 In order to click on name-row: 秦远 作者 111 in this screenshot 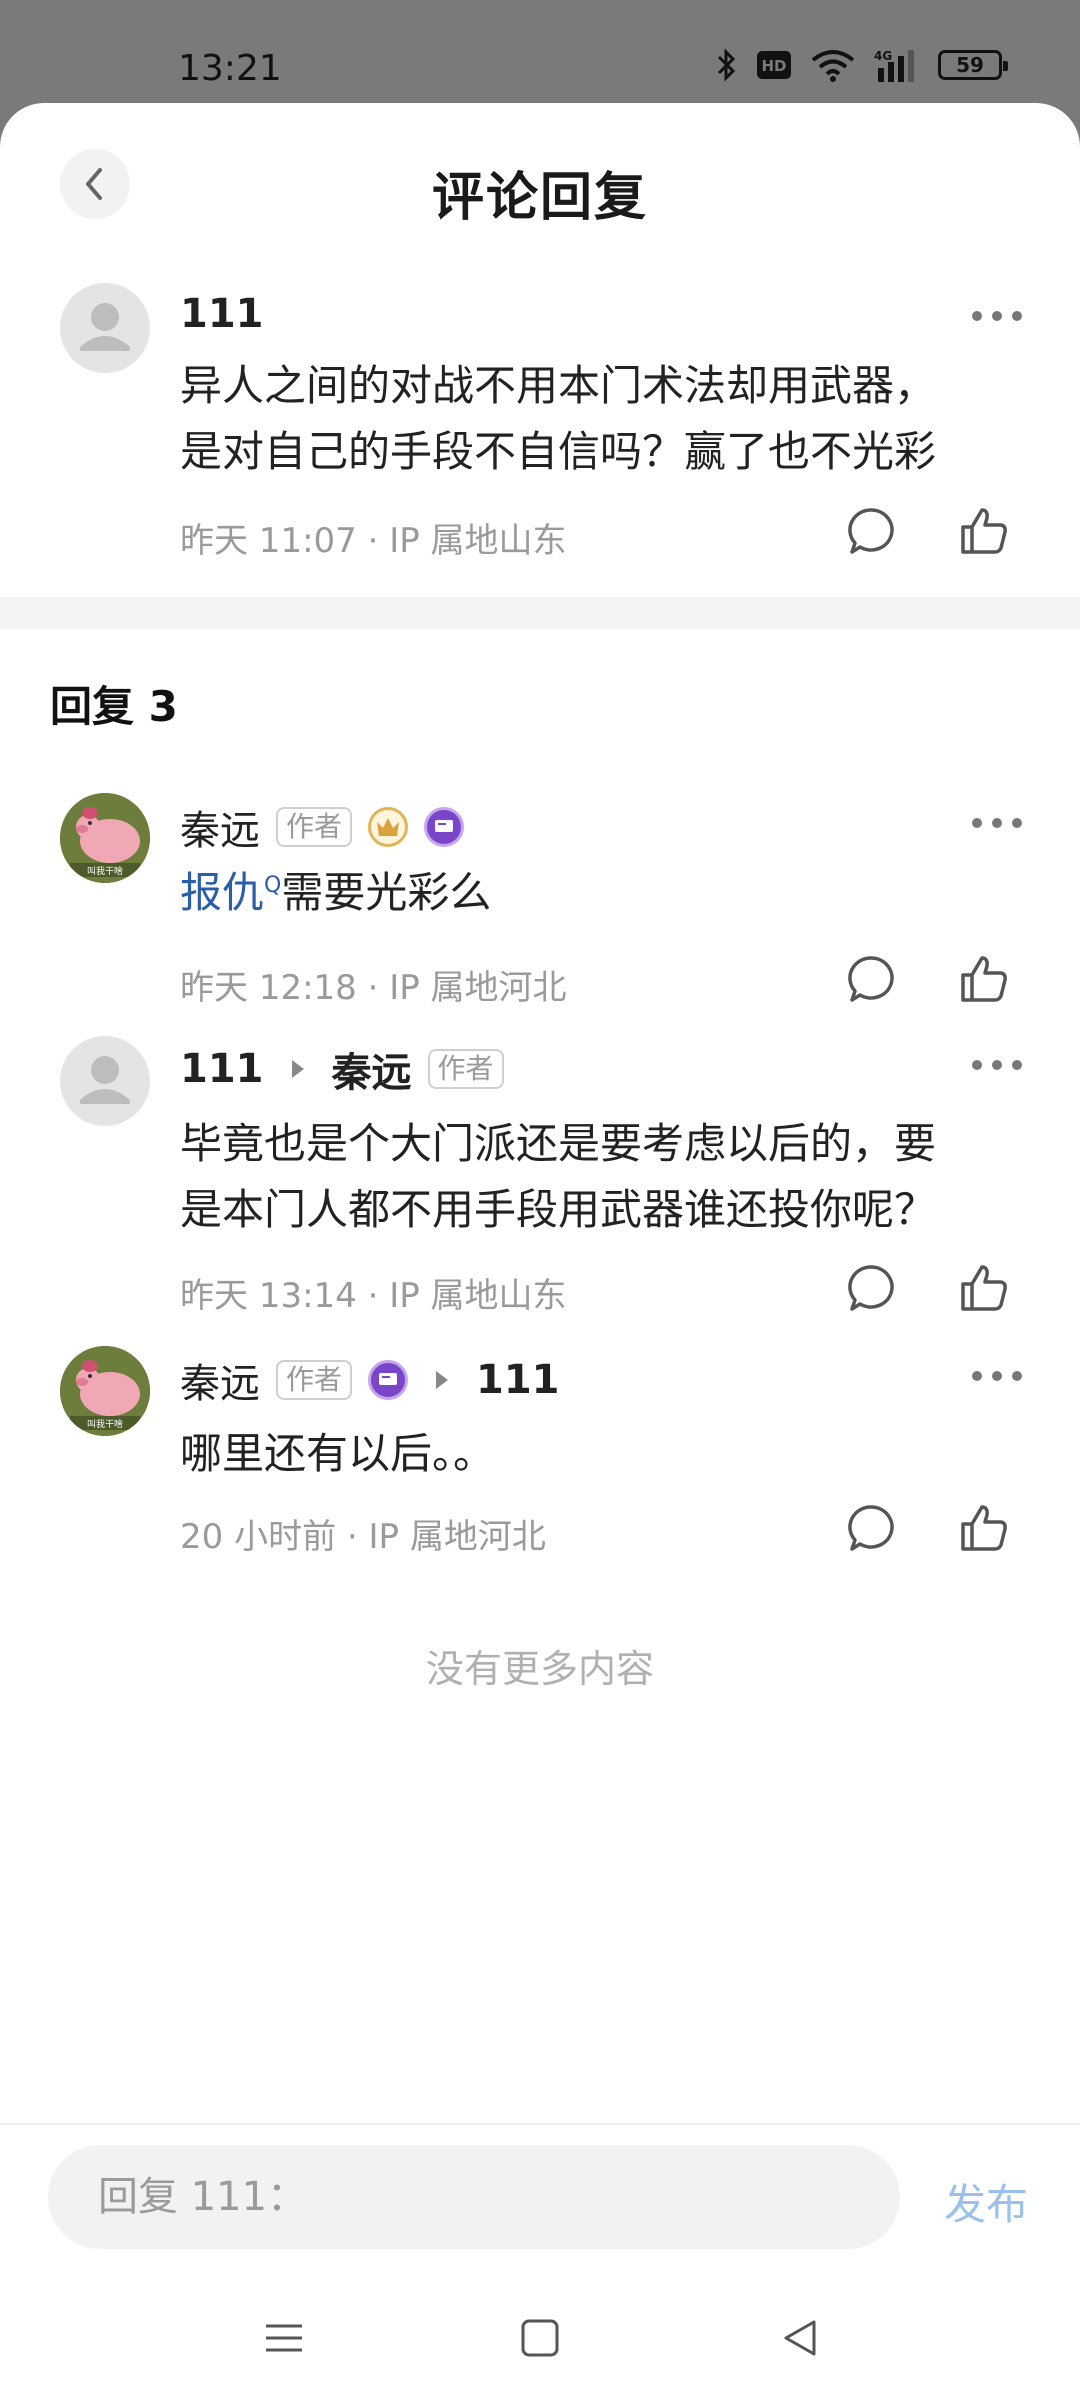, I will do `click(370, 1380)`.